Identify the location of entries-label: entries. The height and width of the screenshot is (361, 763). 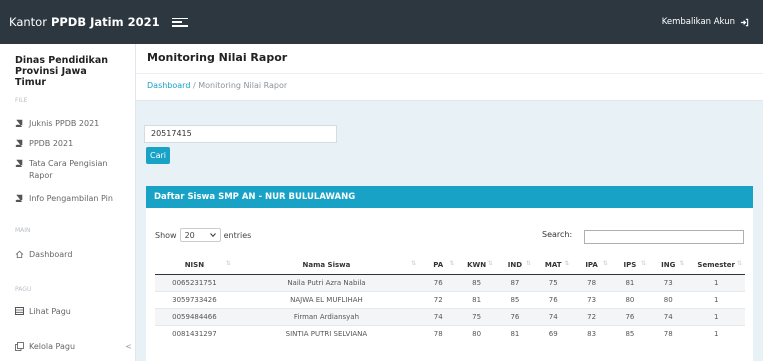
(237, 235).